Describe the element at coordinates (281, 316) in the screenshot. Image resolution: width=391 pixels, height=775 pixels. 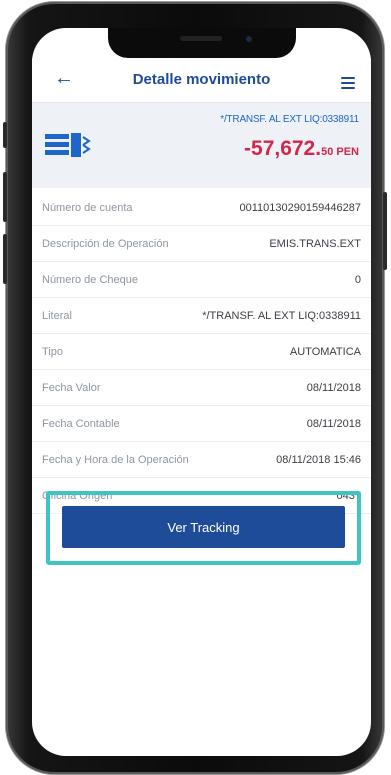
I see `detail-value: */TRANSF. AL EXT LIQ:0338911` at that location.